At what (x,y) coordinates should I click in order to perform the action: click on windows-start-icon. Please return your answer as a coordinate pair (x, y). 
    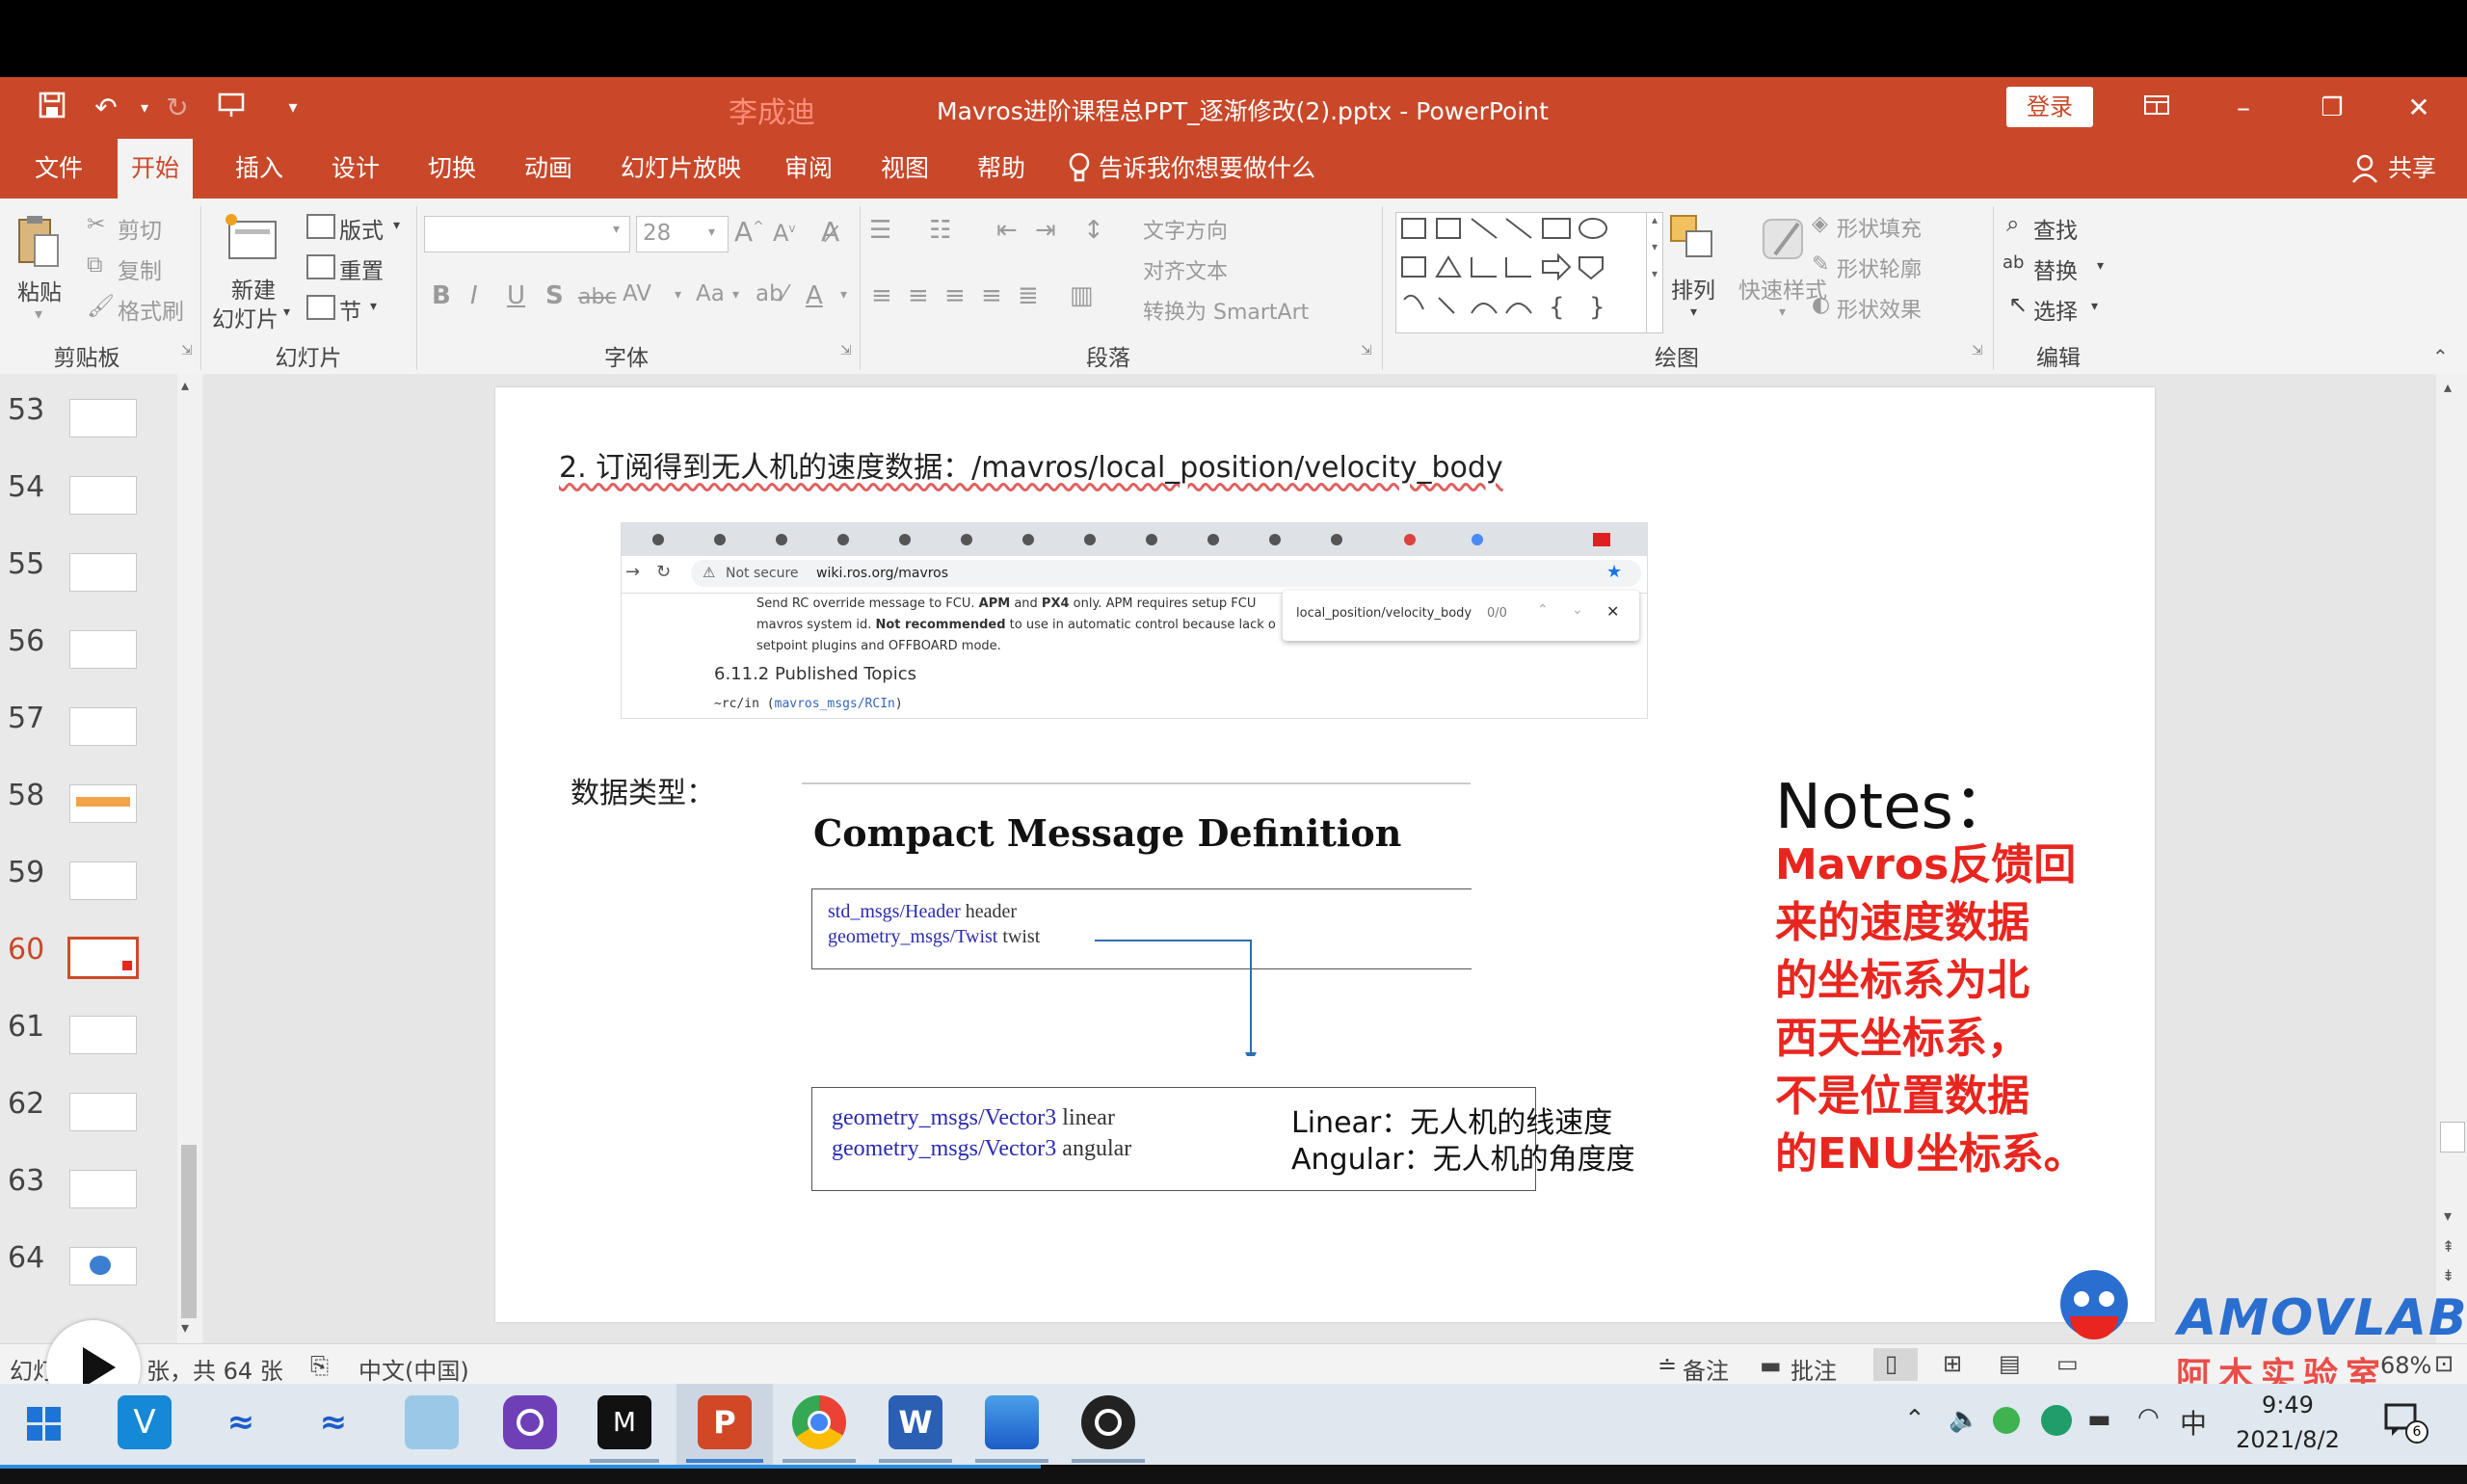
    Looking at the image, I should click on (44, 1426).